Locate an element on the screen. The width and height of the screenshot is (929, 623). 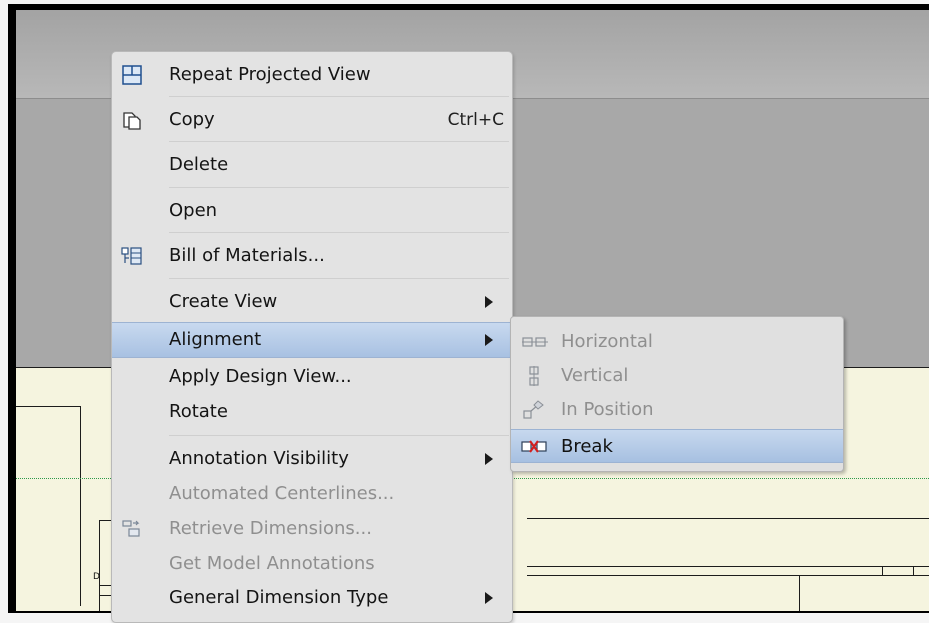
submenu-item-horizontal: Horizontal is located at coordinates (677, 342).